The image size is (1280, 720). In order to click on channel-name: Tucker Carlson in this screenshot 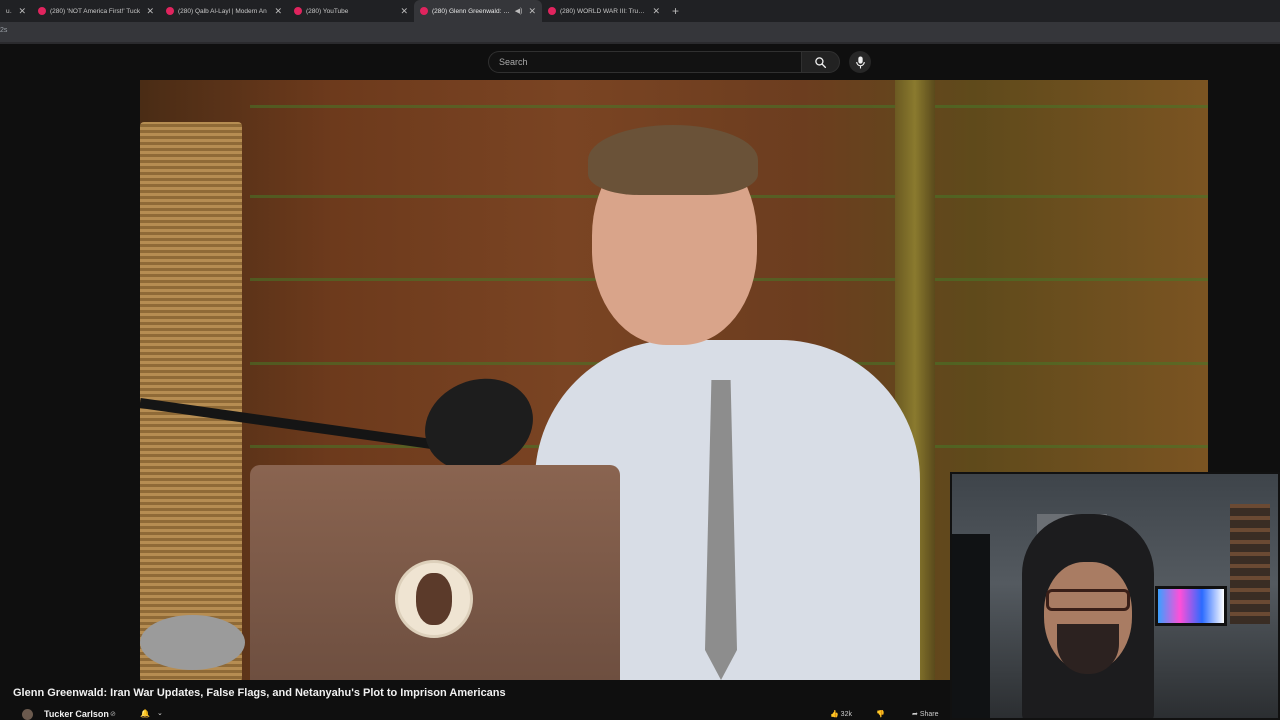, I will do `click(76, 714)`.